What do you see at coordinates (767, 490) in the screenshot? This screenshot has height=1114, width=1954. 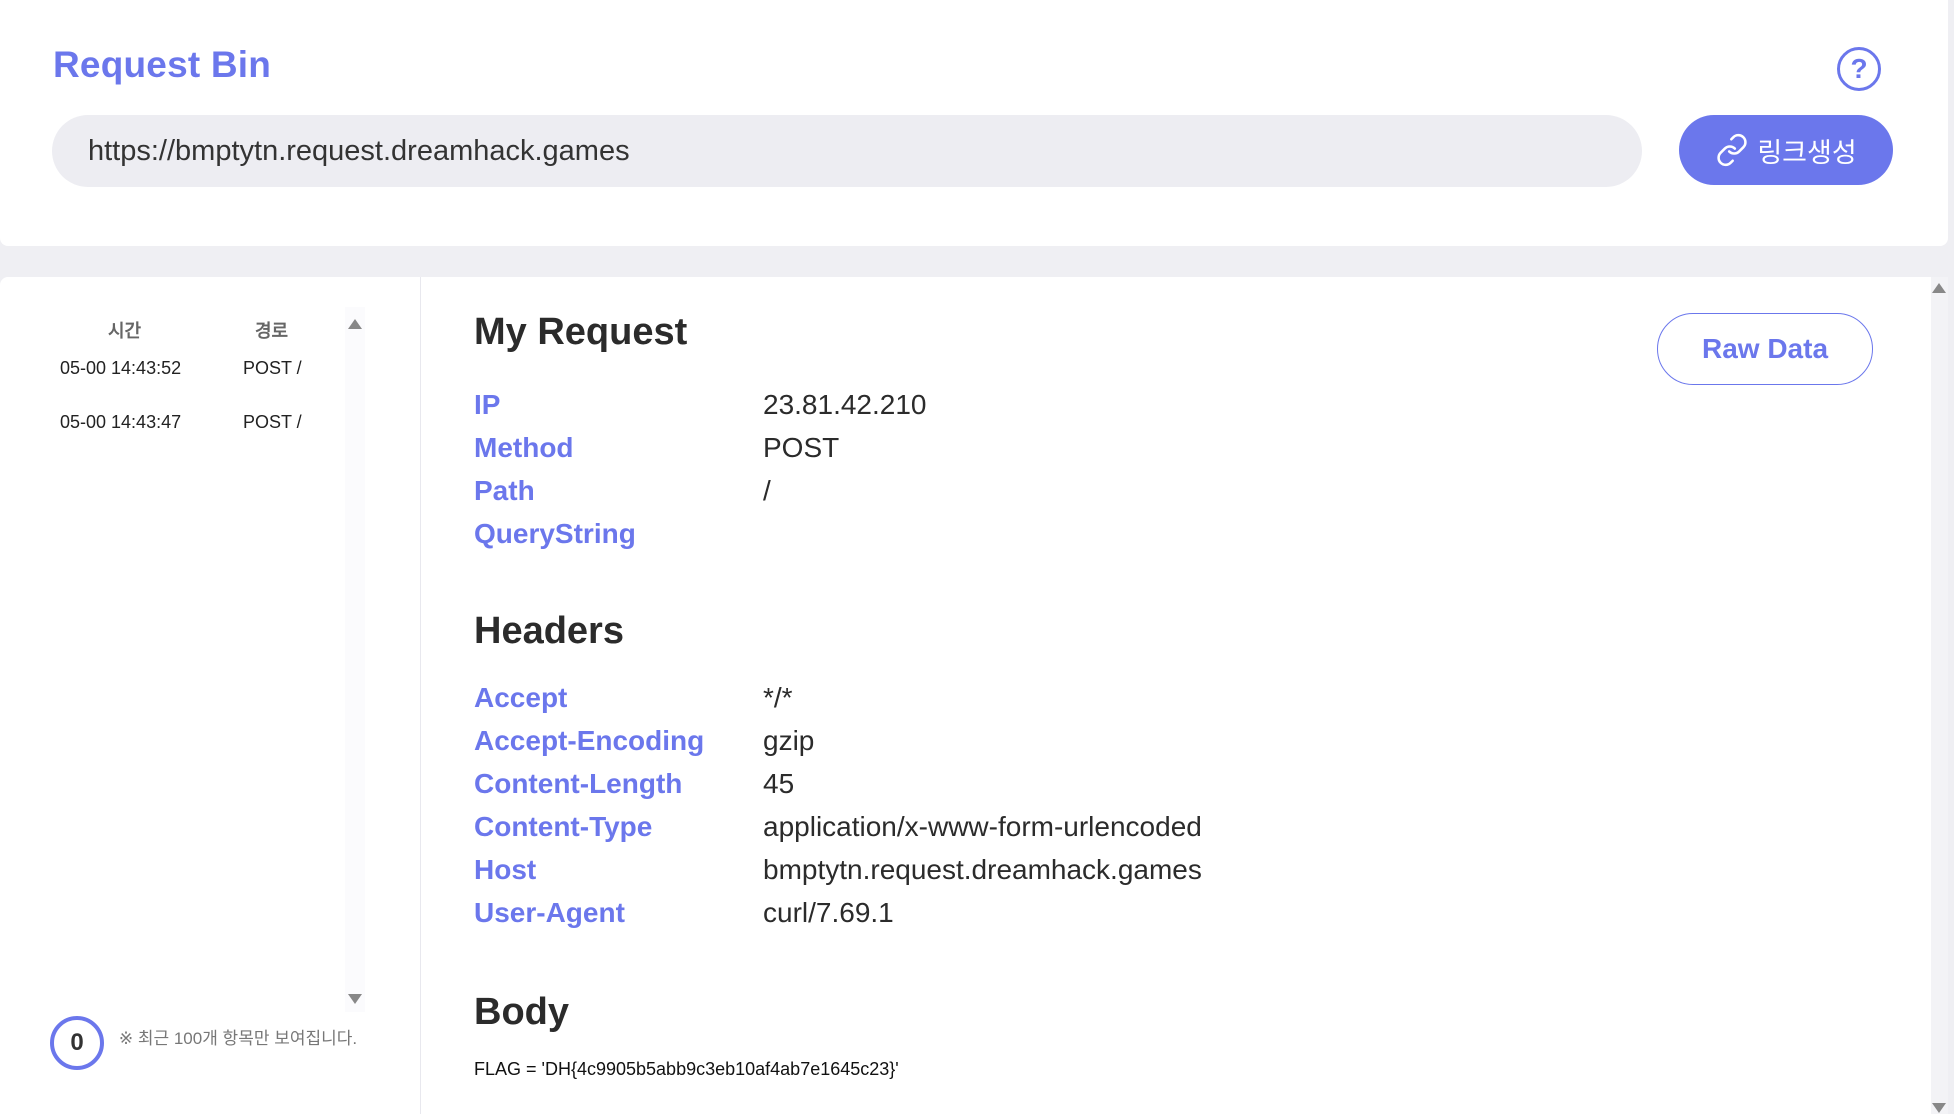 I see `field-value: /` at bounding box center [767, 490].